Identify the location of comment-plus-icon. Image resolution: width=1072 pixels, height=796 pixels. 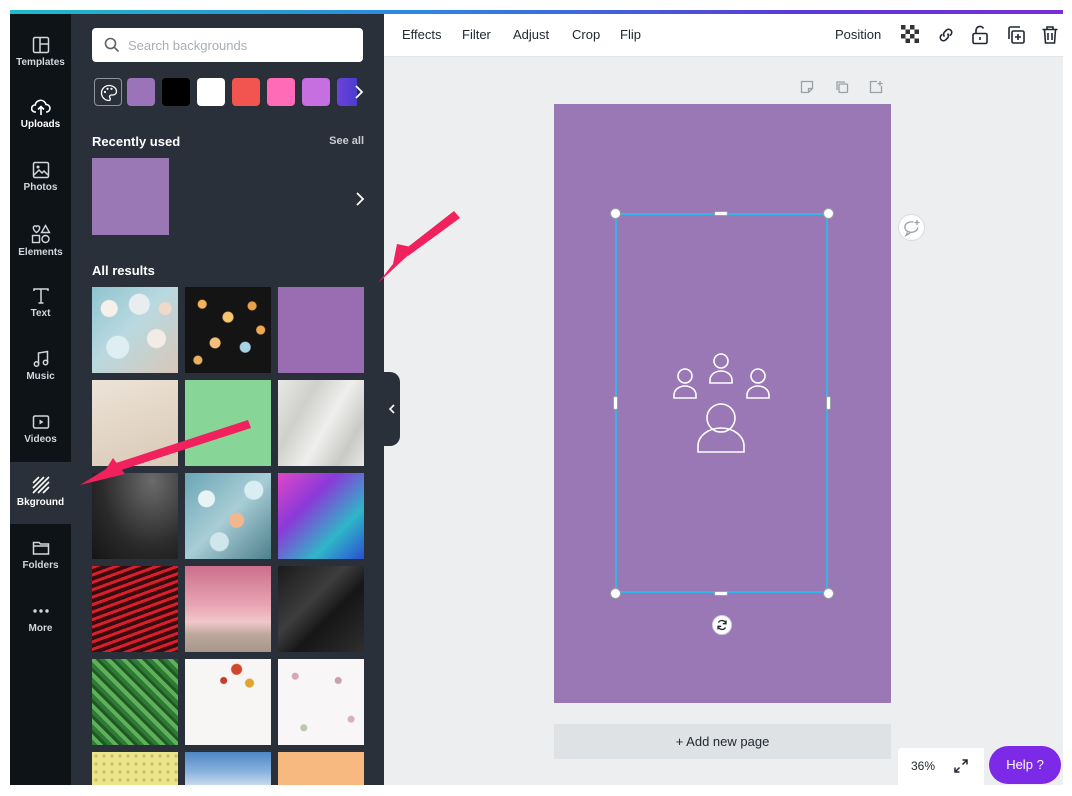
(912, 228).